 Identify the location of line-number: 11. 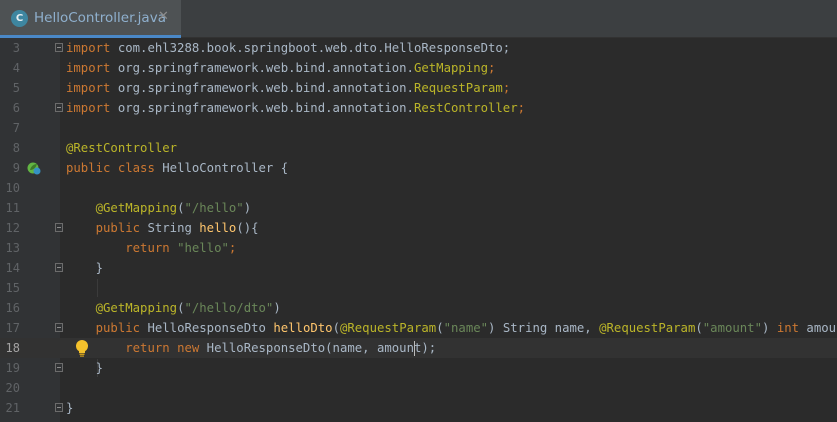
(12, 208).